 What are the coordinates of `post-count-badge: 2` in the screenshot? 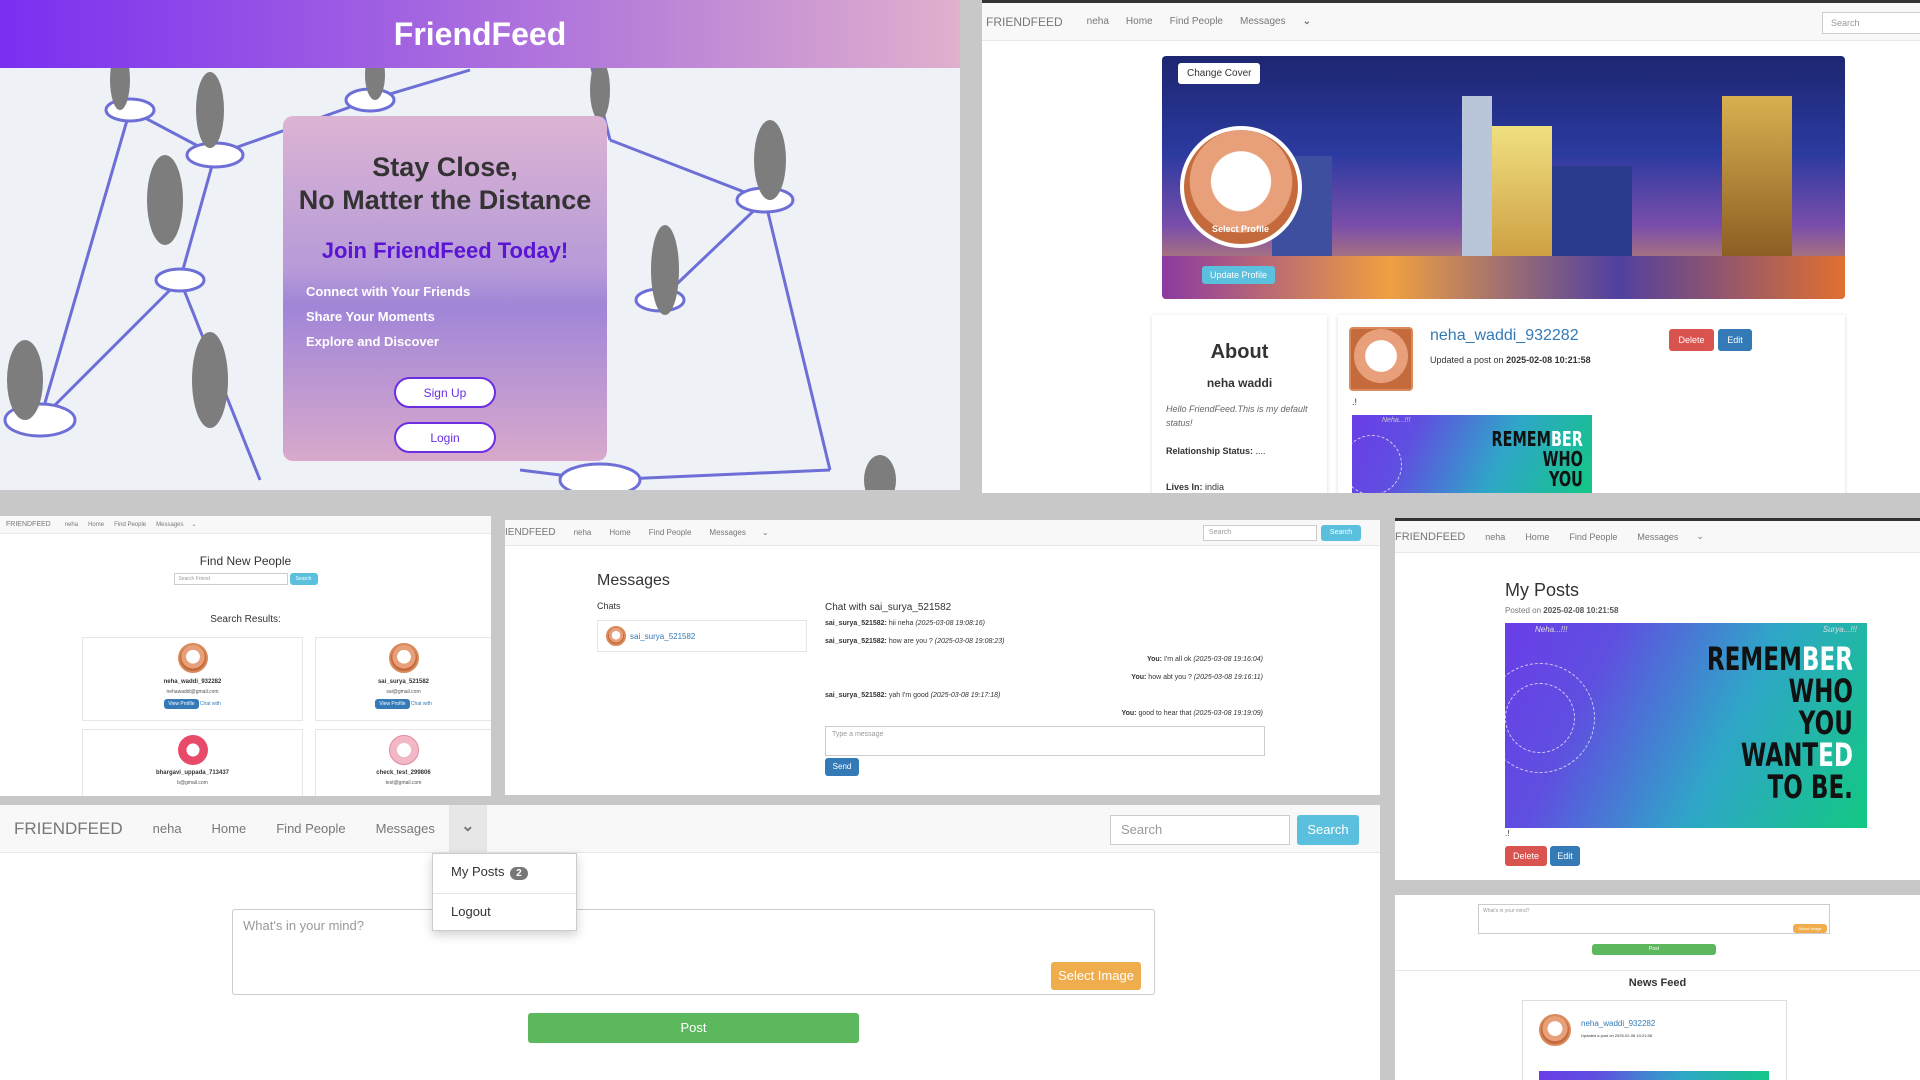 It's located at (519, 873).